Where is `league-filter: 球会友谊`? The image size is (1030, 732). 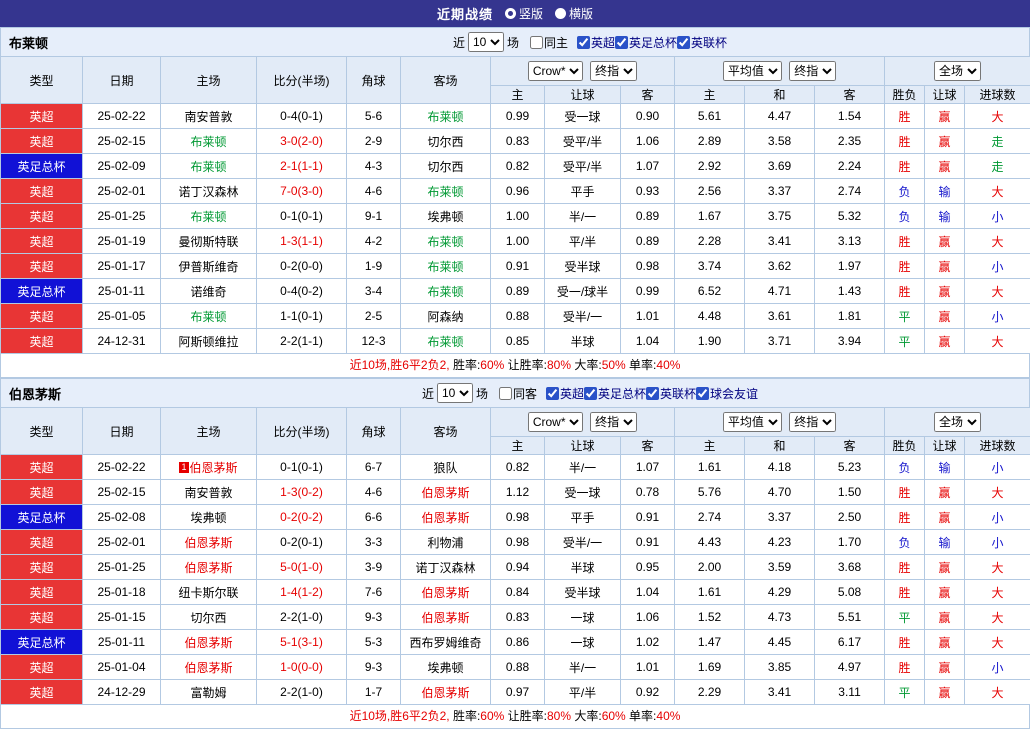
league-filter: 球会友谊 is located at coordinates (727, 393).